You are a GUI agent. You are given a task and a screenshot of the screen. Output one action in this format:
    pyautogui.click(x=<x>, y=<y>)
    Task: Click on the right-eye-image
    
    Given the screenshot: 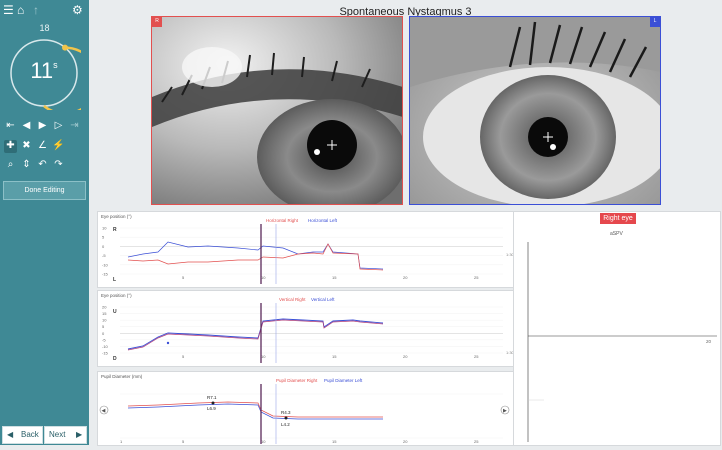 What is the action you would take?
    pyautogui.click(x=277, y=110)
    